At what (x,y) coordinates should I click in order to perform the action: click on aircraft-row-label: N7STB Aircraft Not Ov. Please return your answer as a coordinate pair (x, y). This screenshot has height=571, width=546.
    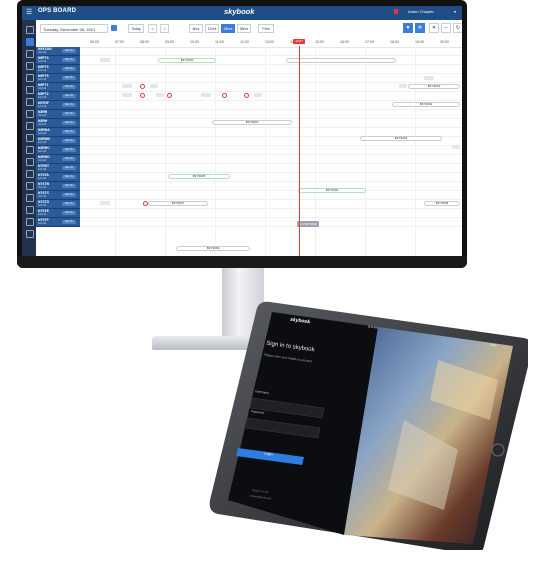
    Looking at the image, I should click on (58, 186).